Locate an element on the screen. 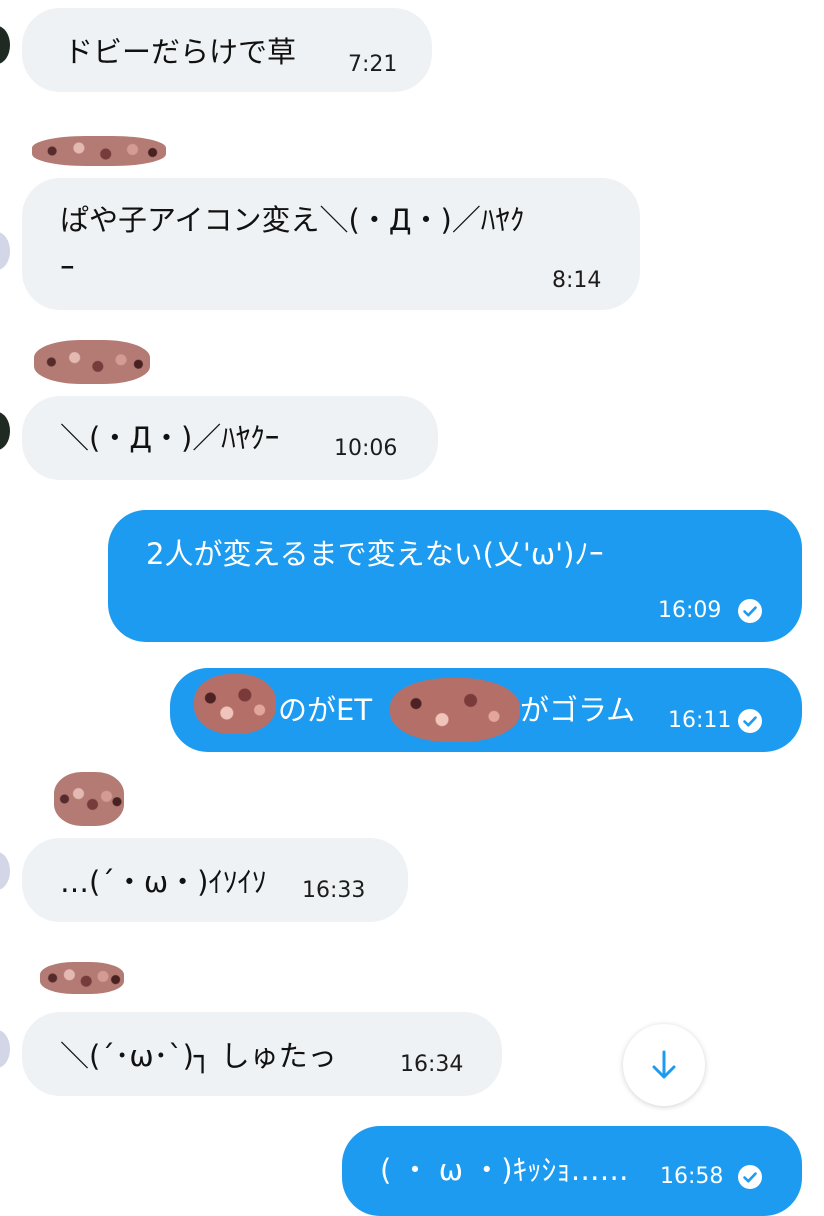  message-bubble-outgoing: ( ・ ω ・)ｷｯｼｮ…… 16:58 is located at coordinates (572, 1171).